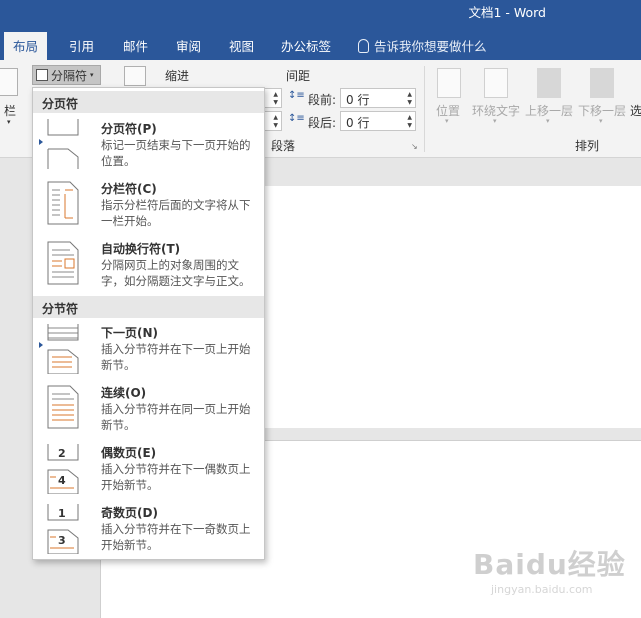  Describe the element at coordinates (296, 95) in the screenshot. I see `space-before-icon: ↕≡` at that location.